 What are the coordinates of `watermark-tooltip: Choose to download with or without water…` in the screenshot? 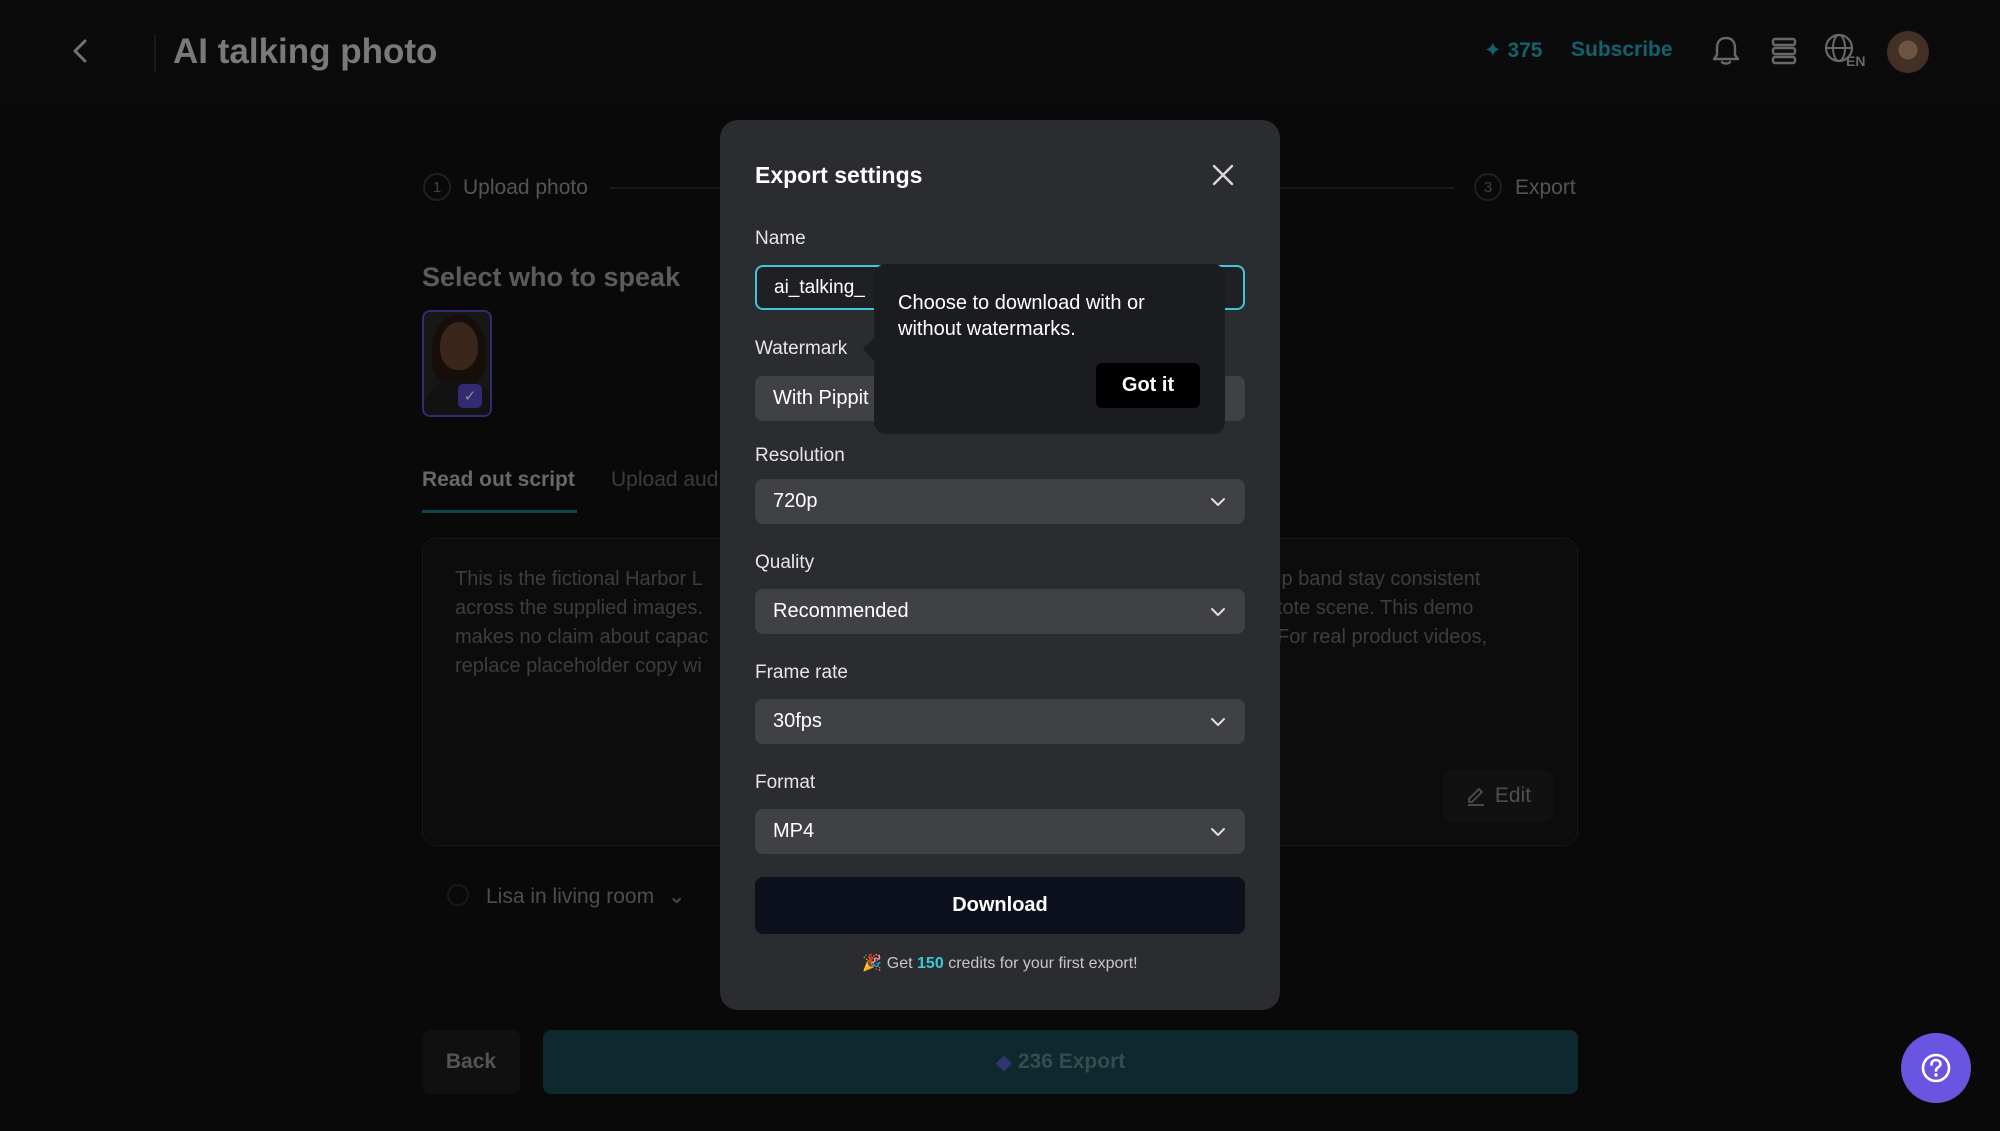 It's located at (1049, 349).